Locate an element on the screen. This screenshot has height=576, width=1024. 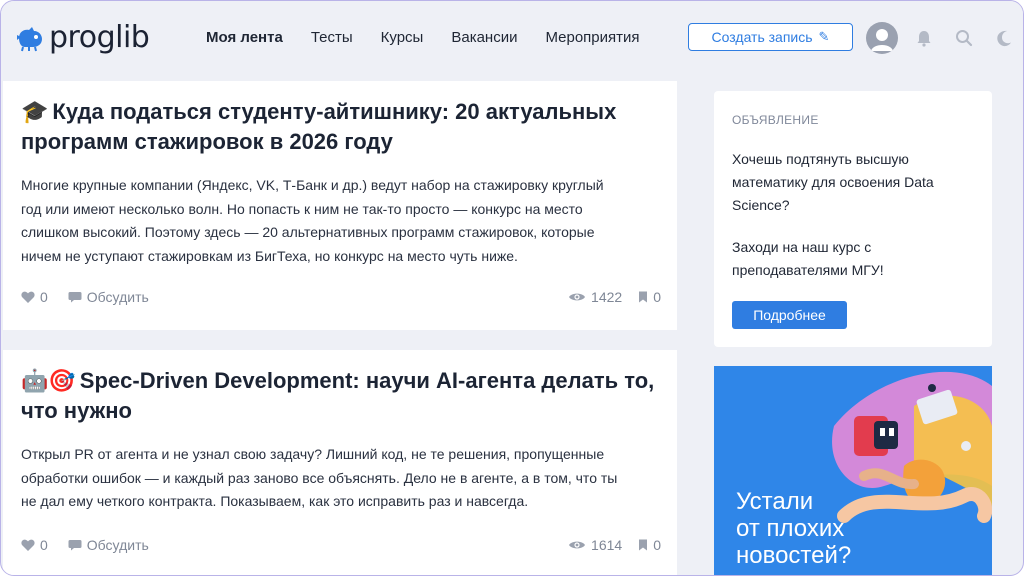
logo-text: proglib is located at coordinates (99, 37).